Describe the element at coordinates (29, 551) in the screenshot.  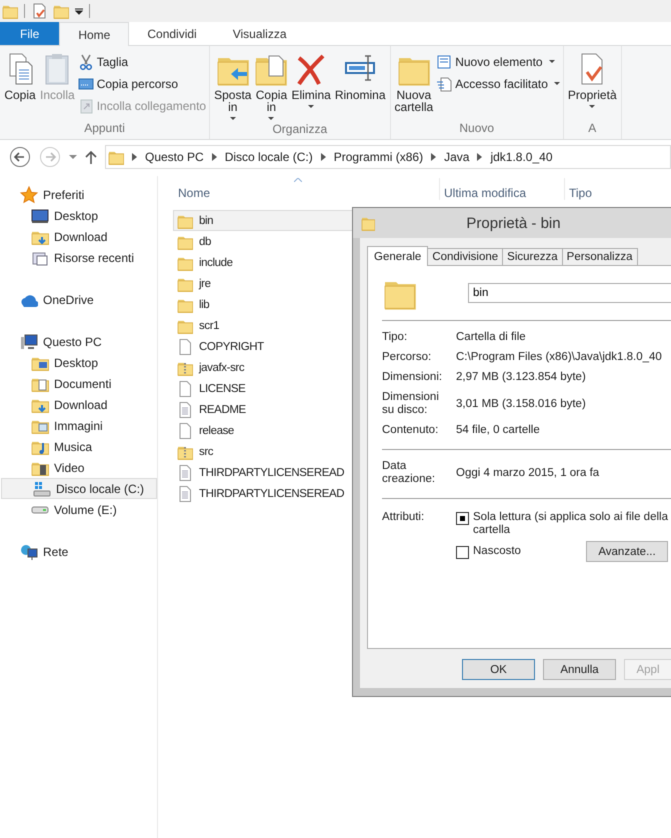
I see `network-icon` at that location.